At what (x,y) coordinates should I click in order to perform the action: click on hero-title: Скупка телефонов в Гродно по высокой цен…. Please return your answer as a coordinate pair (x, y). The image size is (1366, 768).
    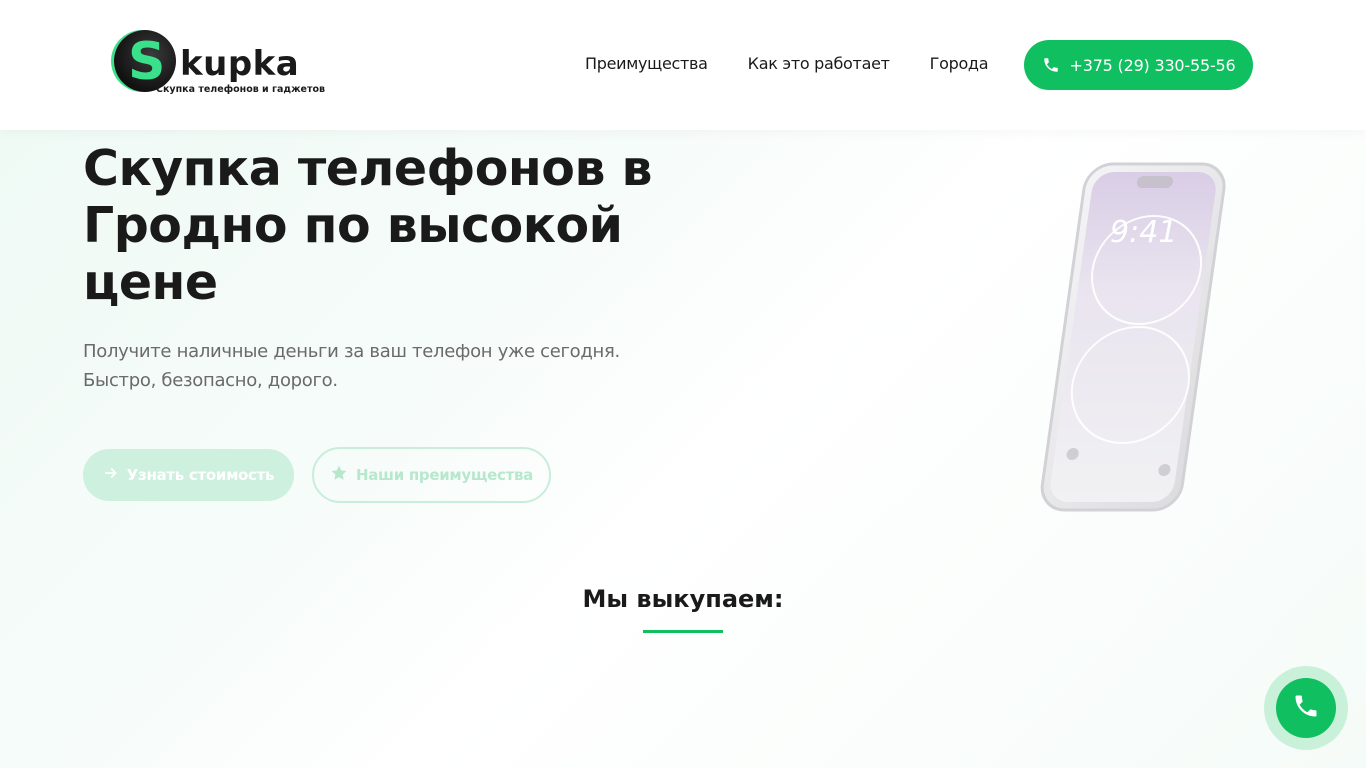
    Looking at the image, I should click on (368, 225).